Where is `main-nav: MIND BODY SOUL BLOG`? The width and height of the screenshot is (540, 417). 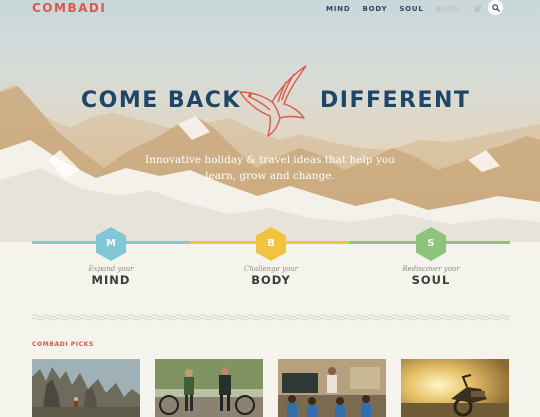
main-nav: MIND BODY SOUL BLOG is located at coordinates (417, 9).